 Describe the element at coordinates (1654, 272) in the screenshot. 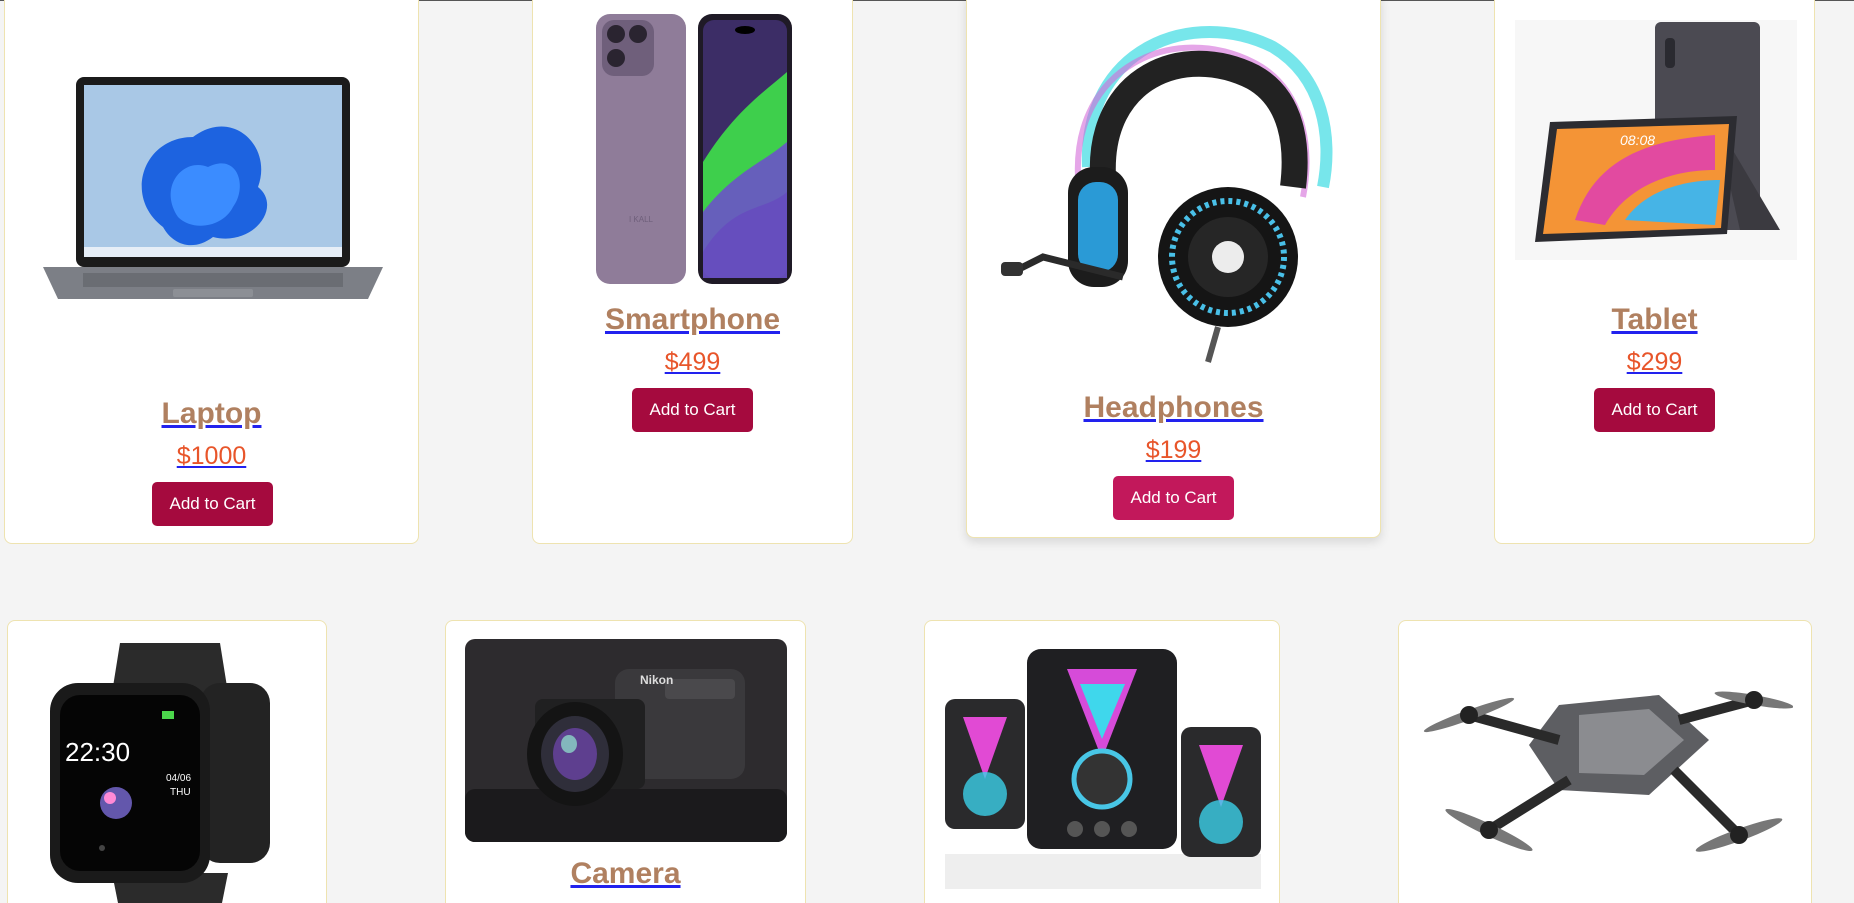

I see `product-card-tablet: 08:08 Tablet $299 Add to Cart` at that location.